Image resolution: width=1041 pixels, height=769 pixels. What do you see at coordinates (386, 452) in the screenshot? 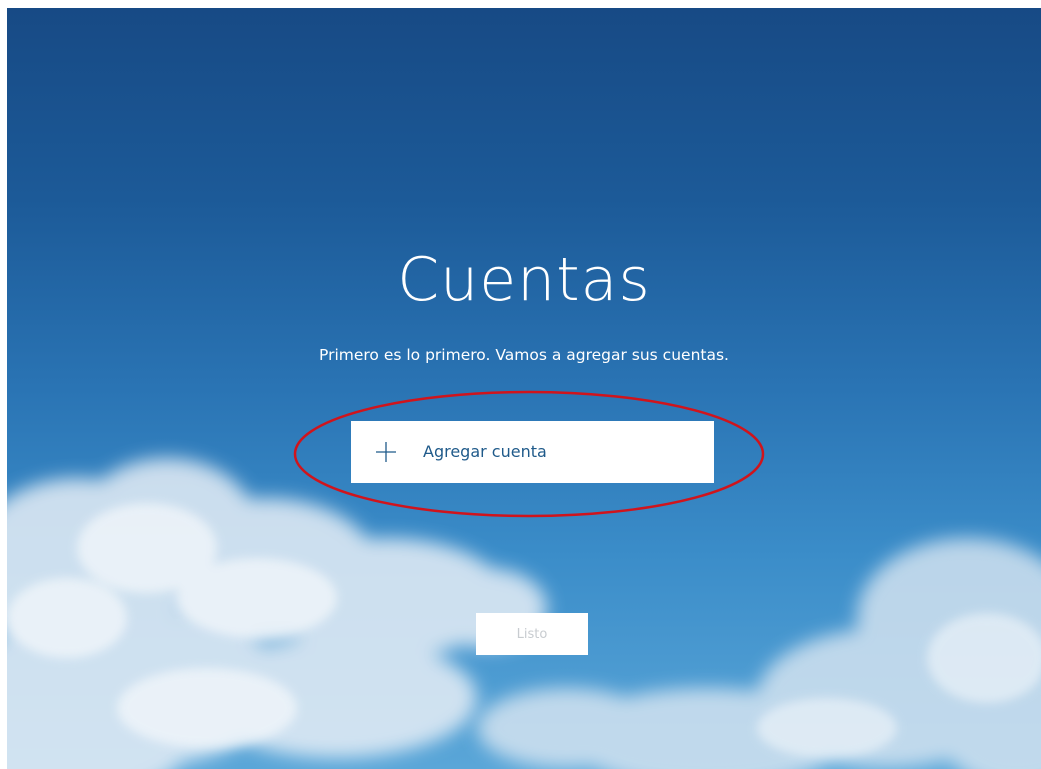
I see `plus-icon` at bounding box center [386, 452].